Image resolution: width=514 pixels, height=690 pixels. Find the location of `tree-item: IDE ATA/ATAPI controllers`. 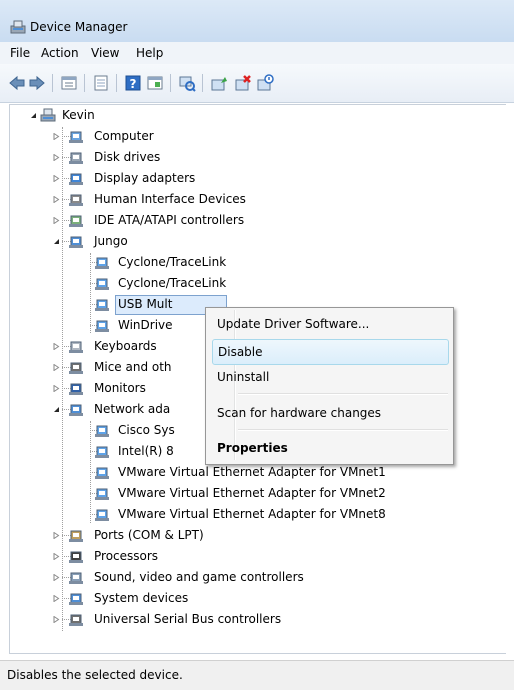

tree-item: IDE ATA/ATAPI controllers is located at coordinates (250, 220).